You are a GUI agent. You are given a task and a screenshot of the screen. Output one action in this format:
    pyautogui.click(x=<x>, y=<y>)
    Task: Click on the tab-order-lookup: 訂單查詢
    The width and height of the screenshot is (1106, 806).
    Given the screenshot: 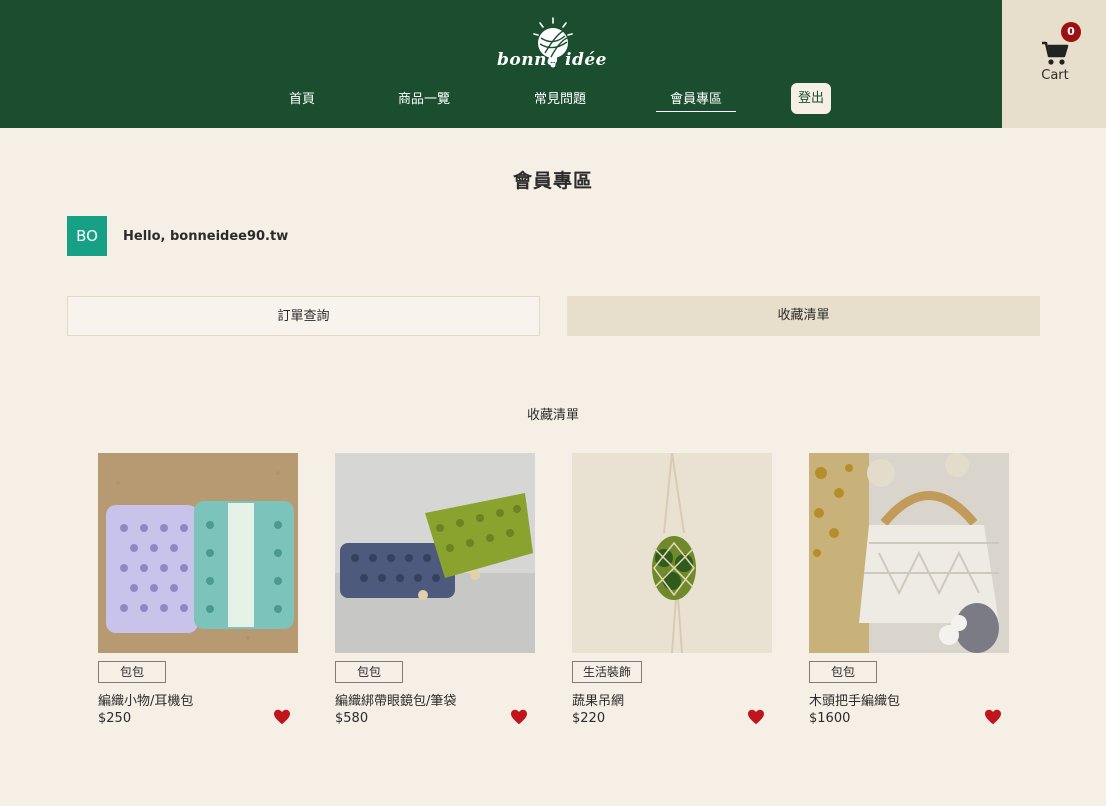 What is the action you would take?
    pyautogui.click(x=303, y=316)
    